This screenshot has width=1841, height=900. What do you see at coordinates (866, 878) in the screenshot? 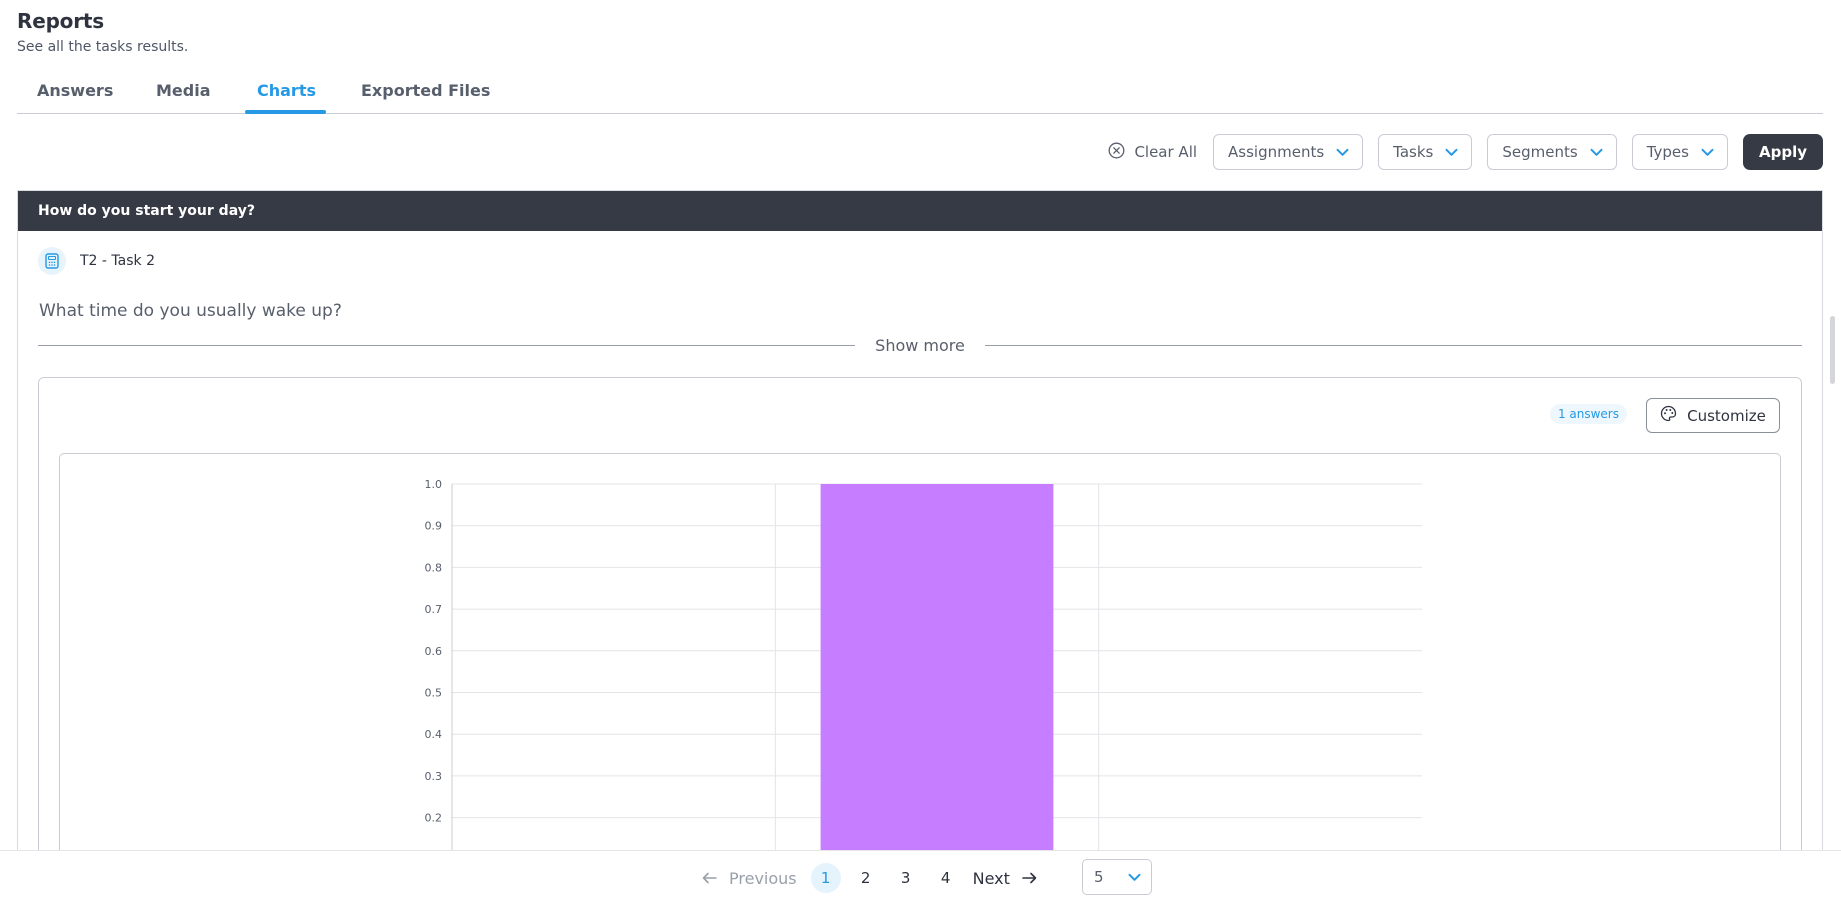
I see `page-2-button: 2` at bounding box center [866, 878].